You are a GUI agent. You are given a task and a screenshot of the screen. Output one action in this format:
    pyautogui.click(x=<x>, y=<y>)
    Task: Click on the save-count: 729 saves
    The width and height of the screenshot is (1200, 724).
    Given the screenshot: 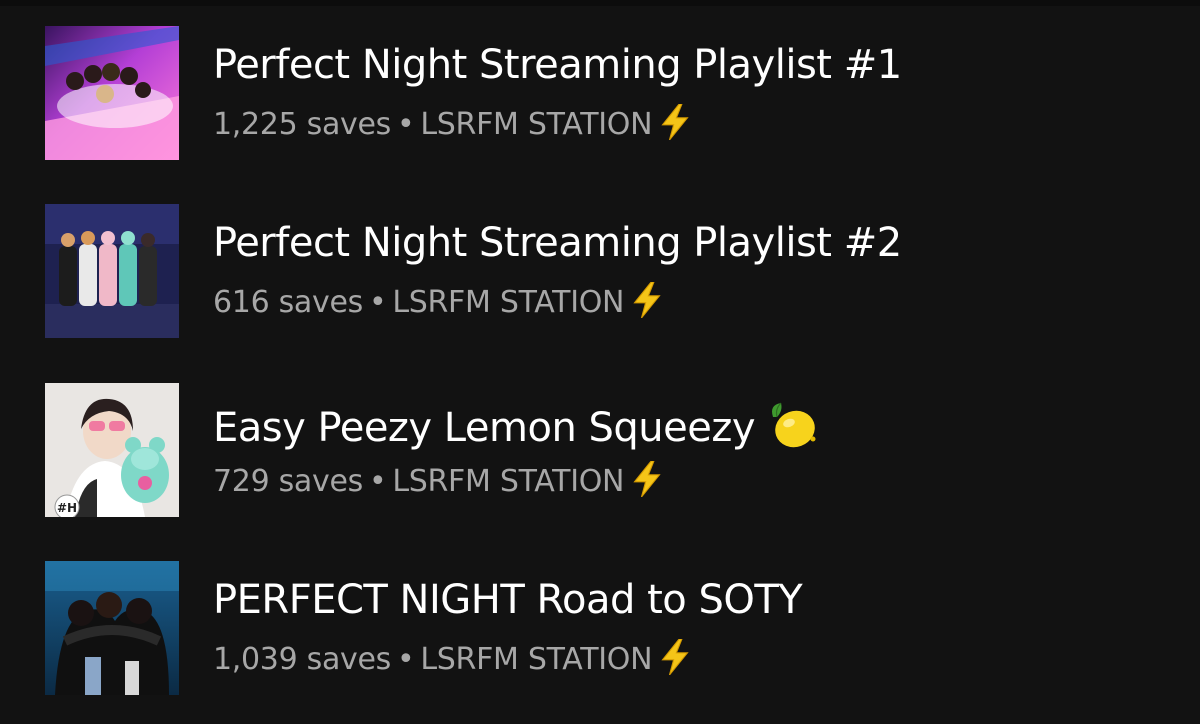 What is the action you would take?
    pyautogui.click(x=288, y=481)
    